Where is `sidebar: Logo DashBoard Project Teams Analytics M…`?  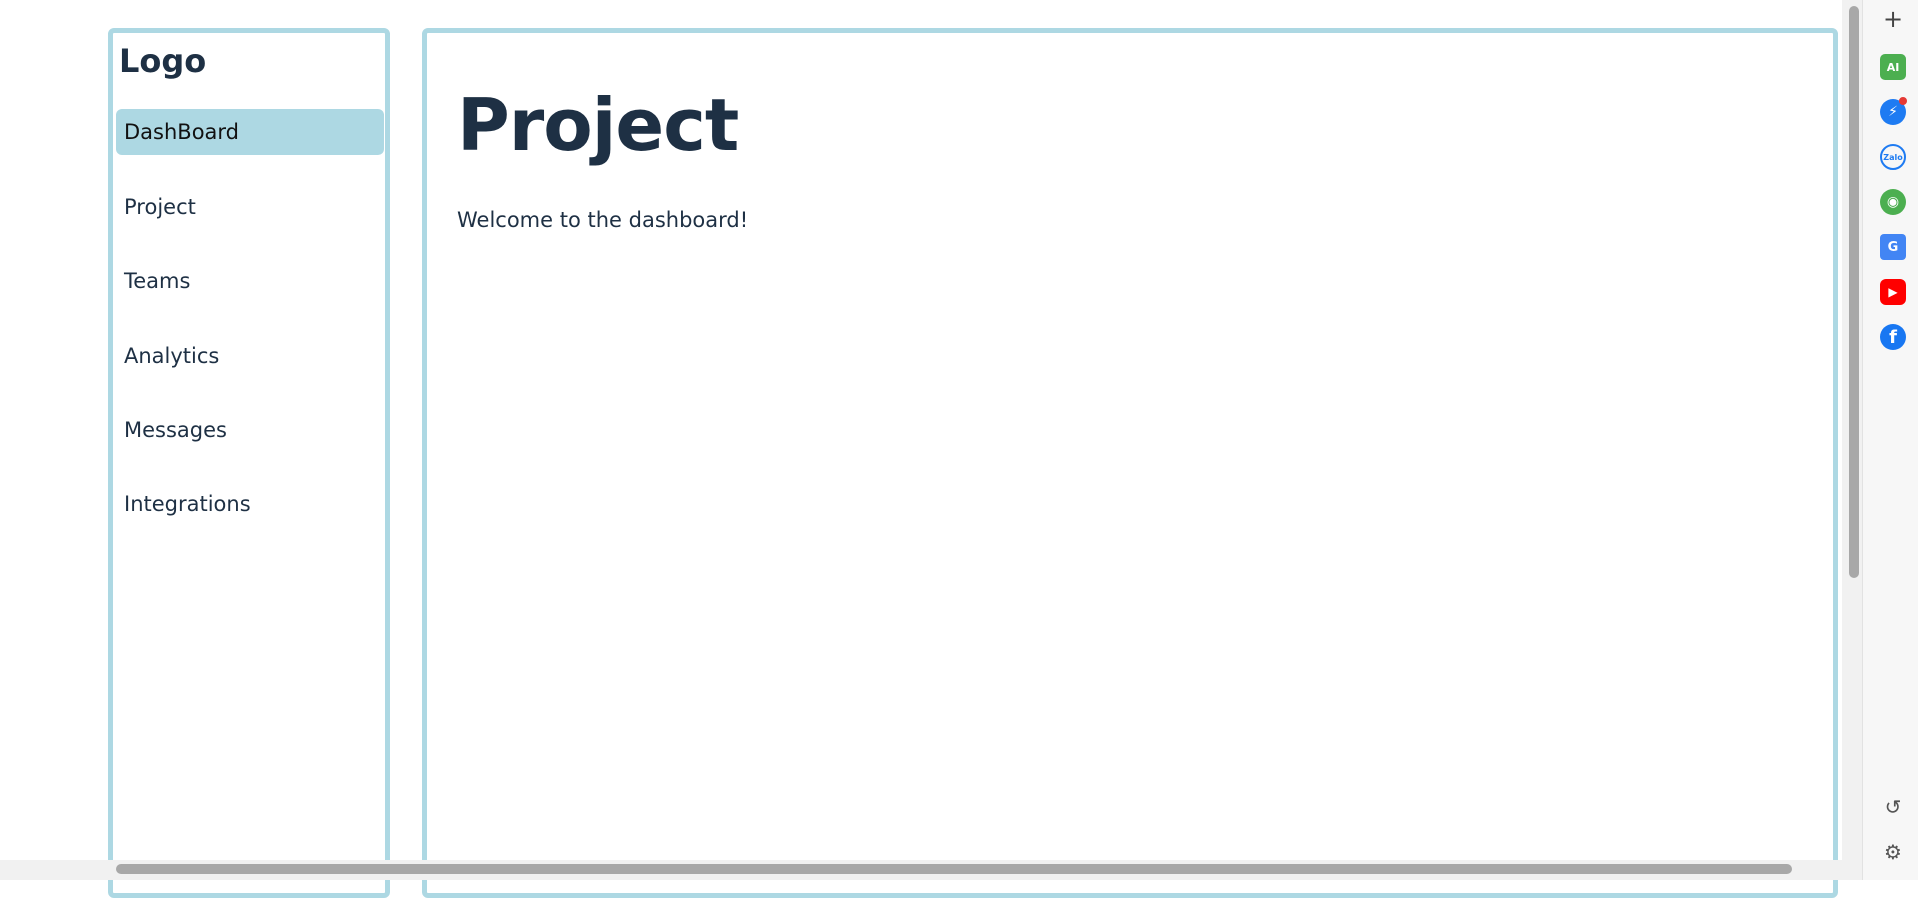
sidebar: Logo DashBoard Project Teams Analytics M… is located at coordinates (249, 463).